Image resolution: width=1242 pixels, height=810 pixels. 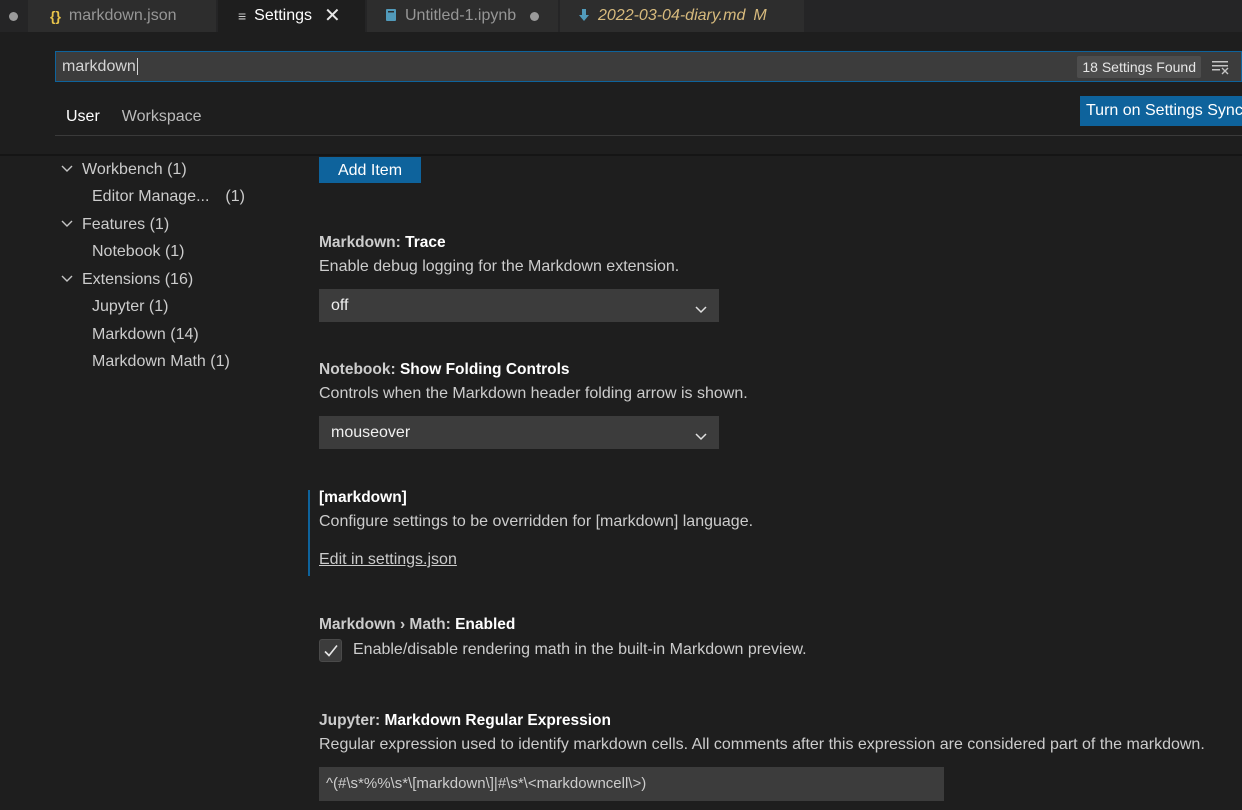 I want to click on markdown-download-icon, so click(x=584, y=16).